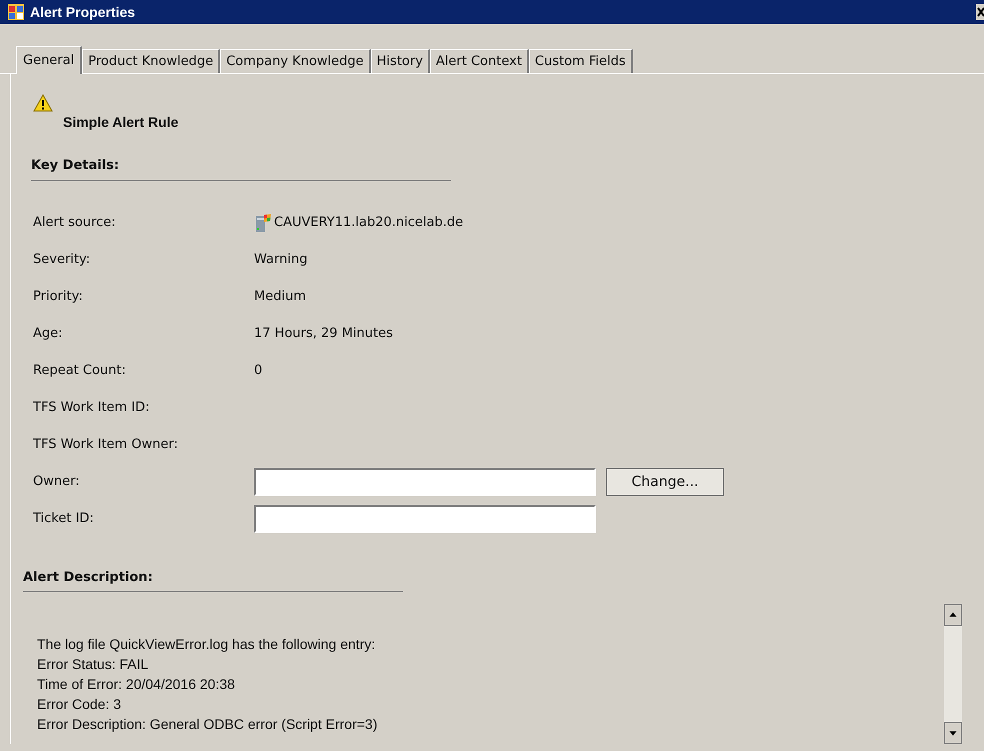 The image size is (984, 751). Describe the element at coordinates (953, 733) in the screenshot. I see `scroll-down-icon` at that location.